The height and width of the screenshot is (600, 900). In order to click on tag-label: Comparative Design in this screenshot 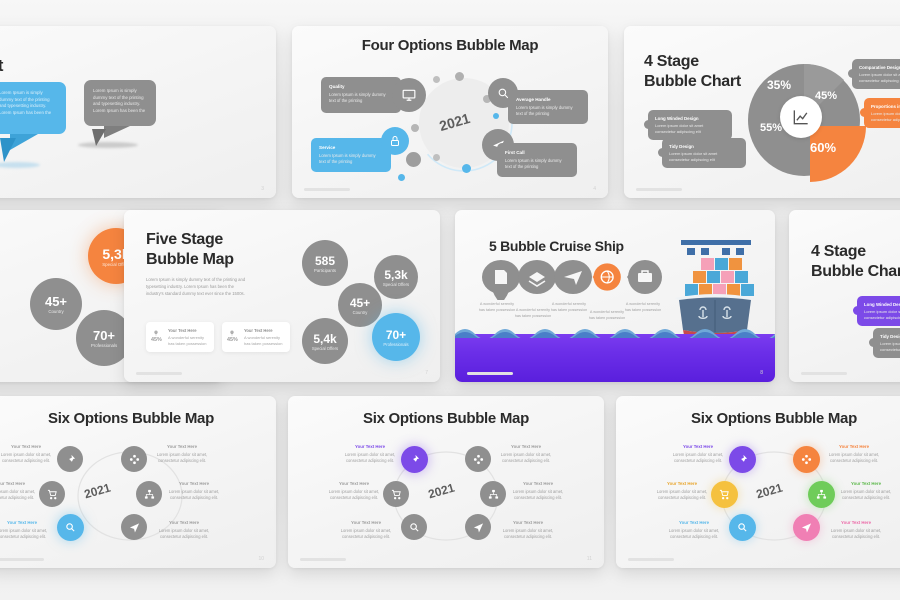, I will do `click(879, 67)`.